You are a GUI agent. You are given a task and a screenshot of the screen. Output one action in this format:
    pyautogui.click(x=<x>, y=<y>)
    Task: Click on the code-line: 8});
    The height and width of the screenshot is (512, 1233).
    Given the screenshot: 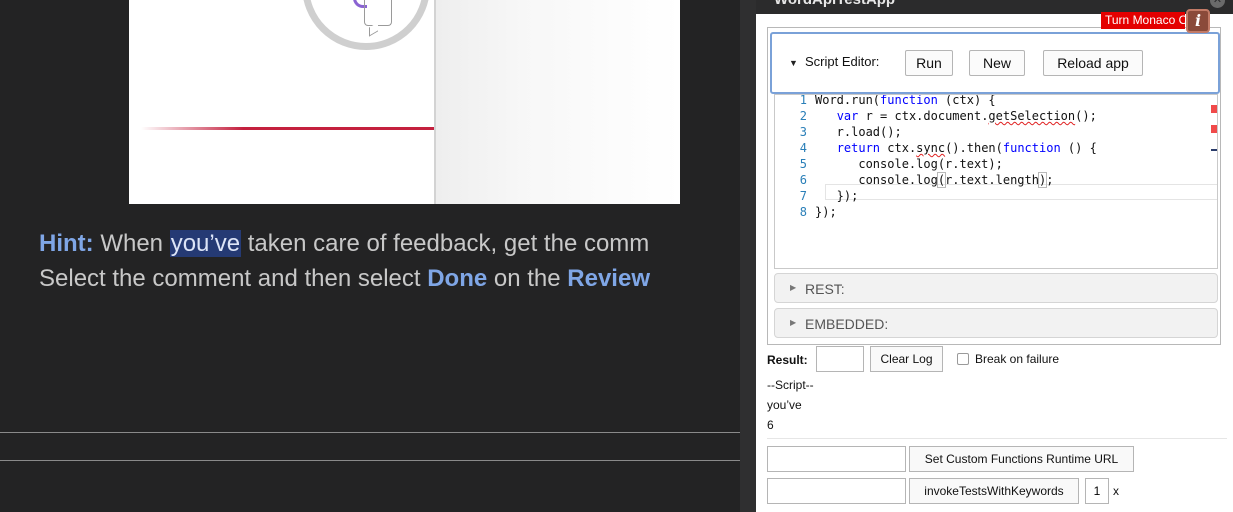 What is the action you would take?
    pyautogui.click(x=818, y=212)
    